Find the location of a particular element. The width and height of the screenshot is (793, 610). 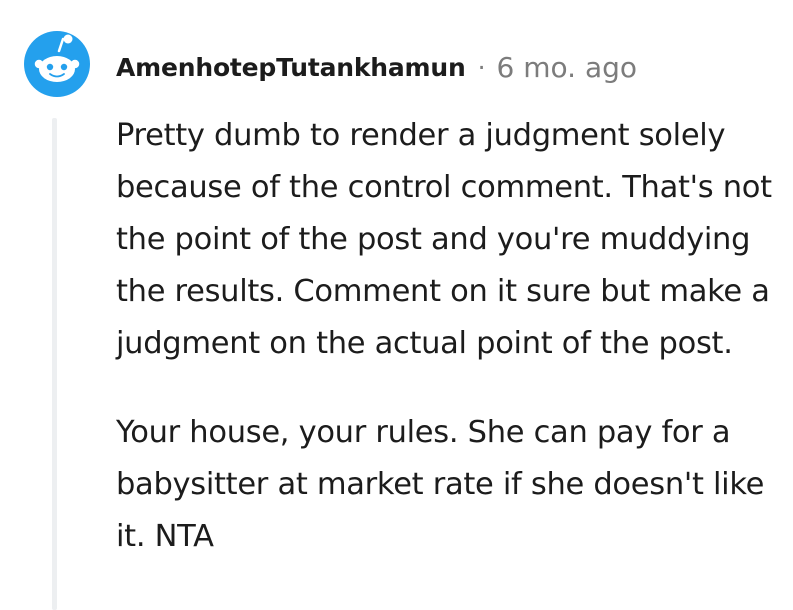

comment-timestamp: 6 mo. ago is located at coordinates (567, 67).